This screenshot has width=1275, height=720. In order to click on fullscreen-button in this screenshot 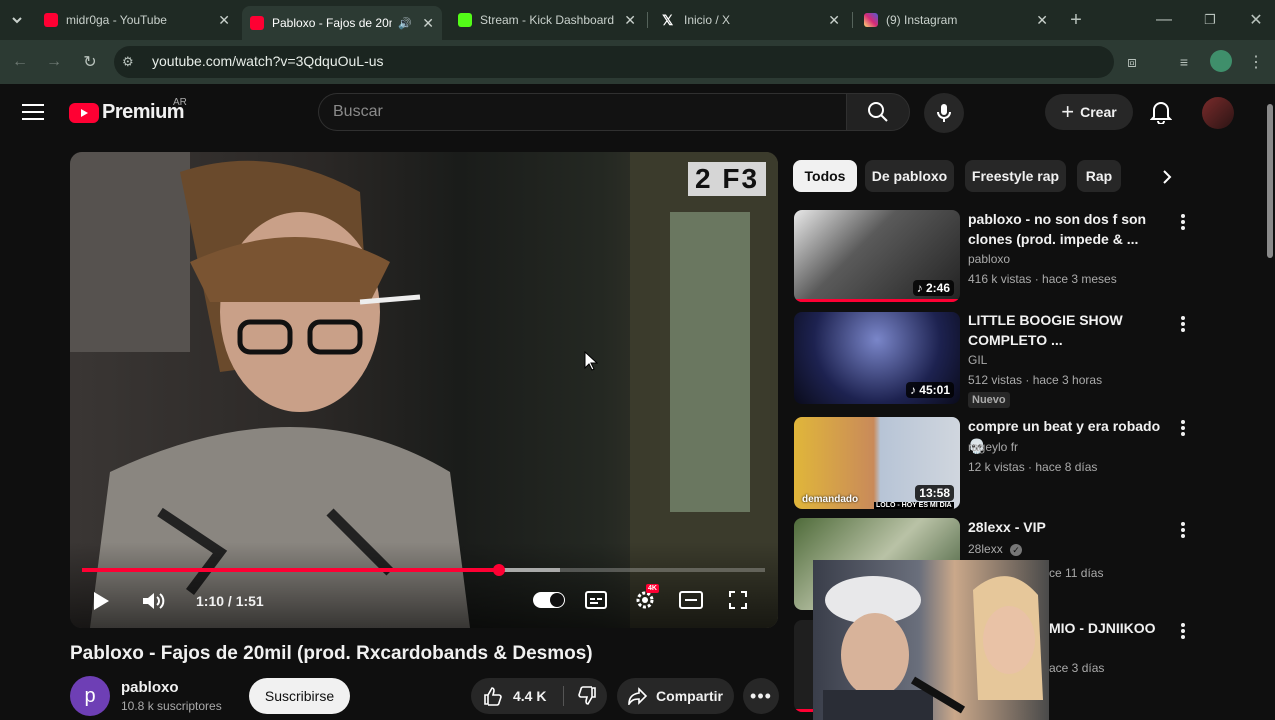, I will do `click(738, 600)`.